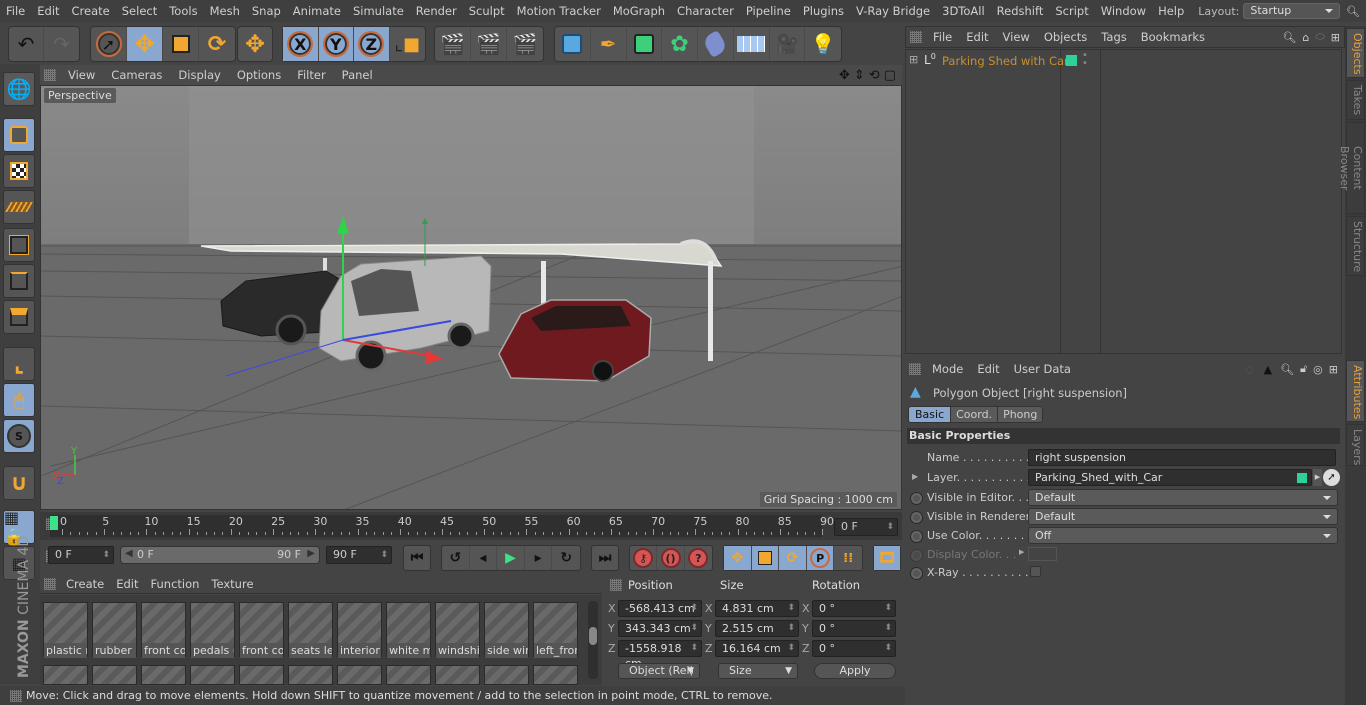 This screenshot has height=705, width=1366. What do you see at coordinates (758, 671) in the screenshot?
I see `size-mode-dropdown: Size ▼` at bounding box center [758, 671].